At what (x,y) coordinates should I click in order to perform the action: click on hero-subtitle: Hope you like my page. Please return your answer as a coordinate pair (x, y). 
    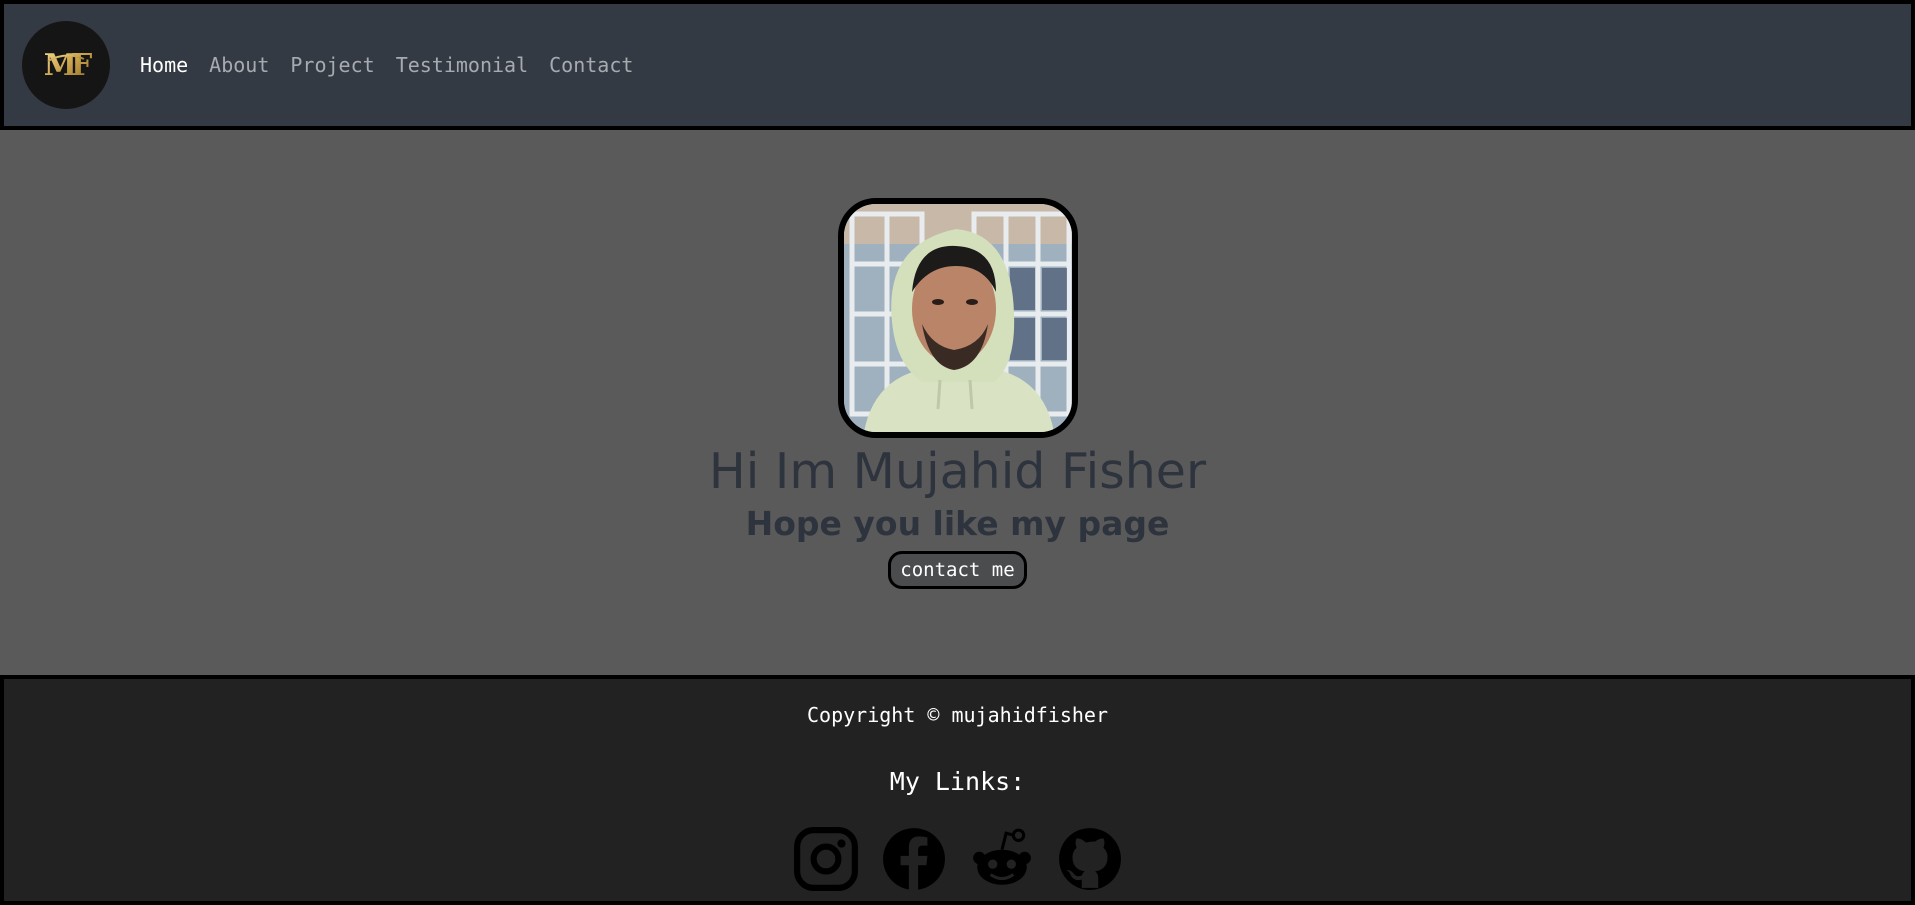
    Looking at the image, I should click on (957, 523).